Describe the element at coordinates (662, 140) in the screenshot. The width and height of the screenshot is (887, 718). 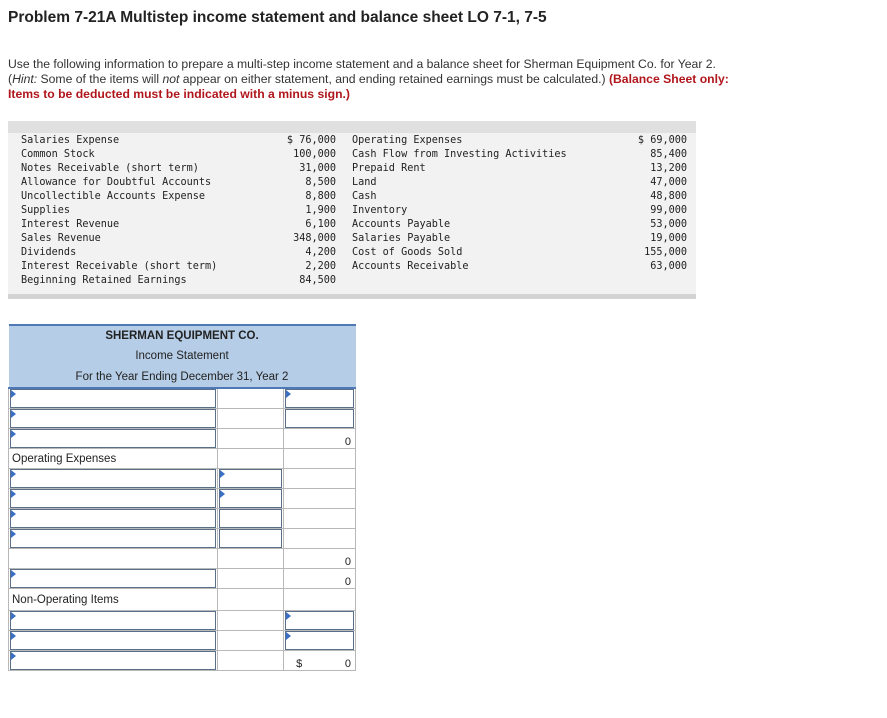
I see `given-item-value: $ 69,000` at that location.